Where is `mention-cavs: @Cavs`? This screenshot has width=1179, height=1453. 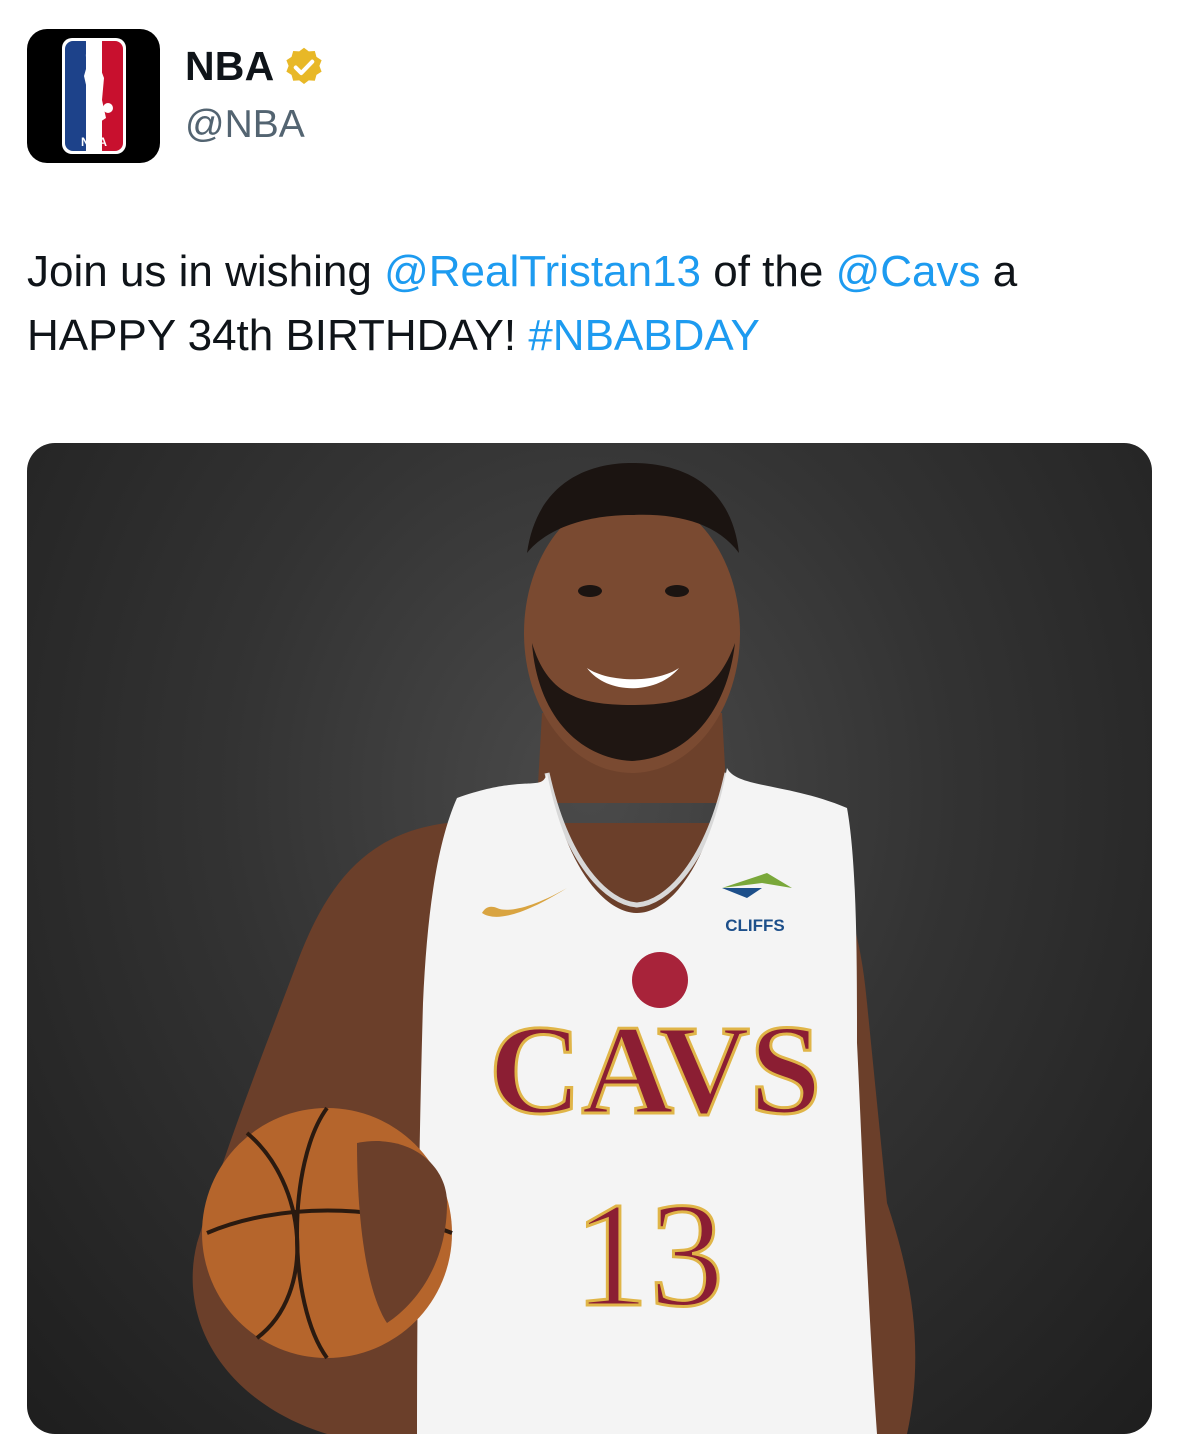
mention-cavs: @Cavs is located at coordinates (908, 271).